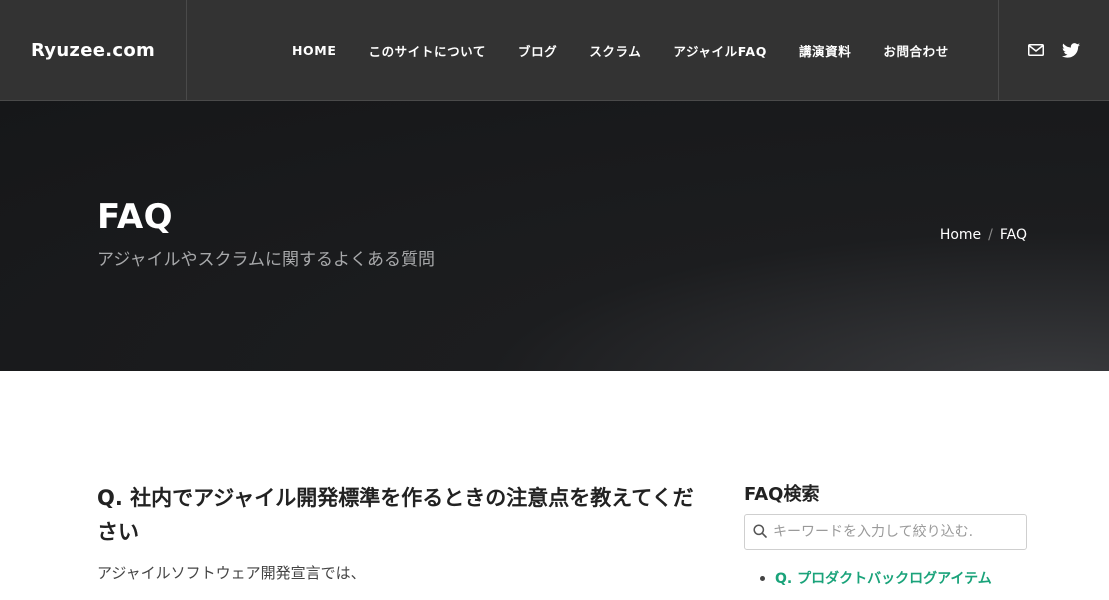  Describe the element at coordinates (314, 50) in the screenshot. I see `nav-home: HOME` at that location.